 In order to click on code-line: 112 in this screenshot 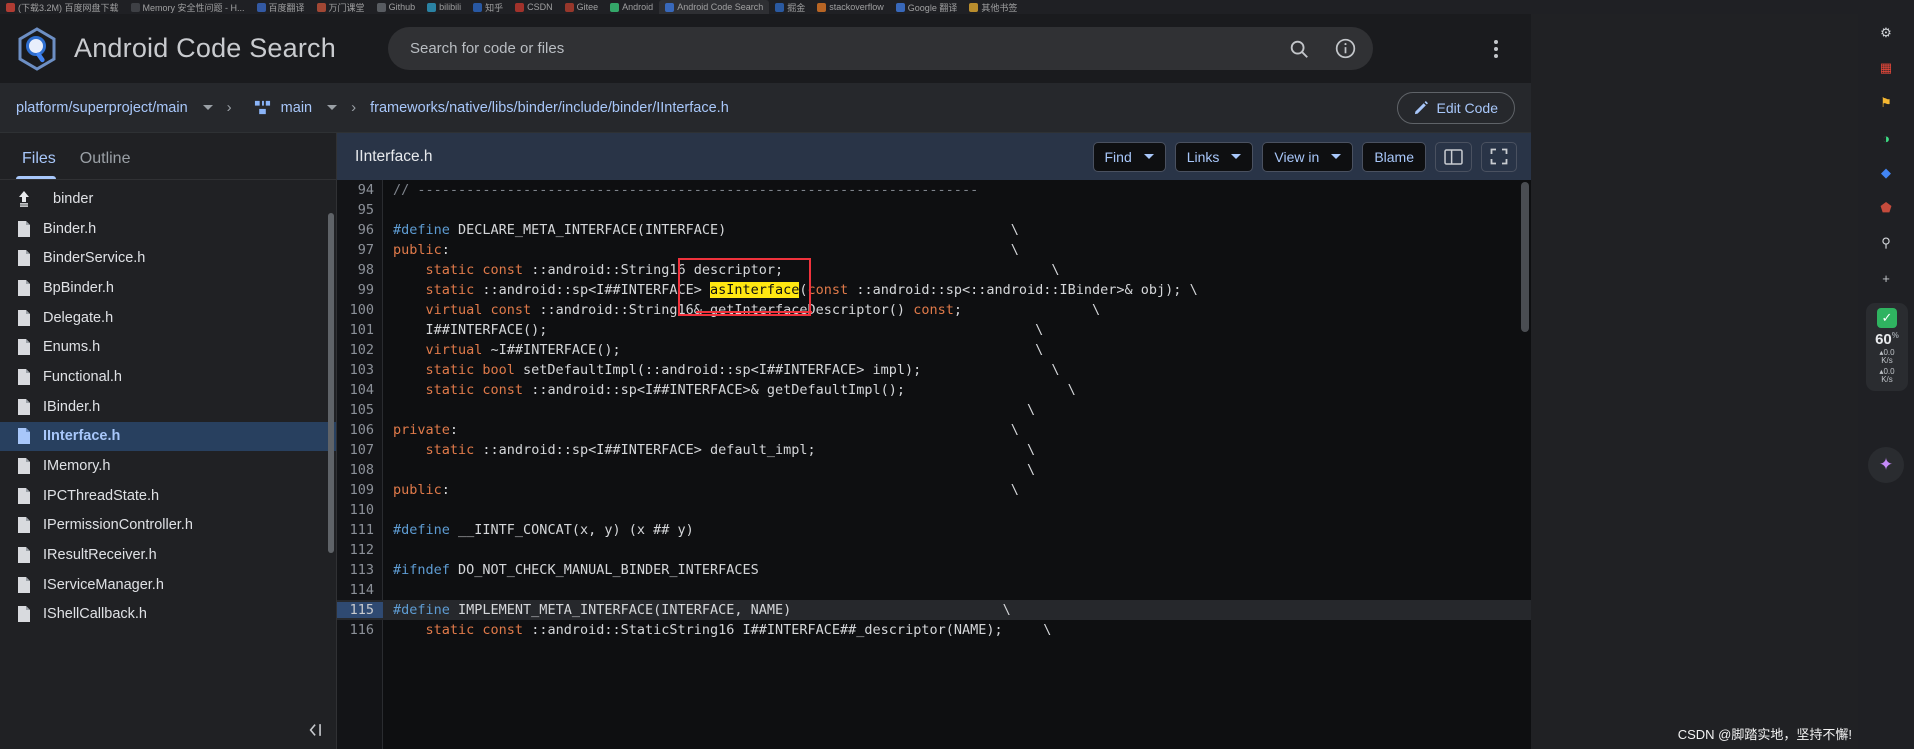, I will do `click(934, 550)`.